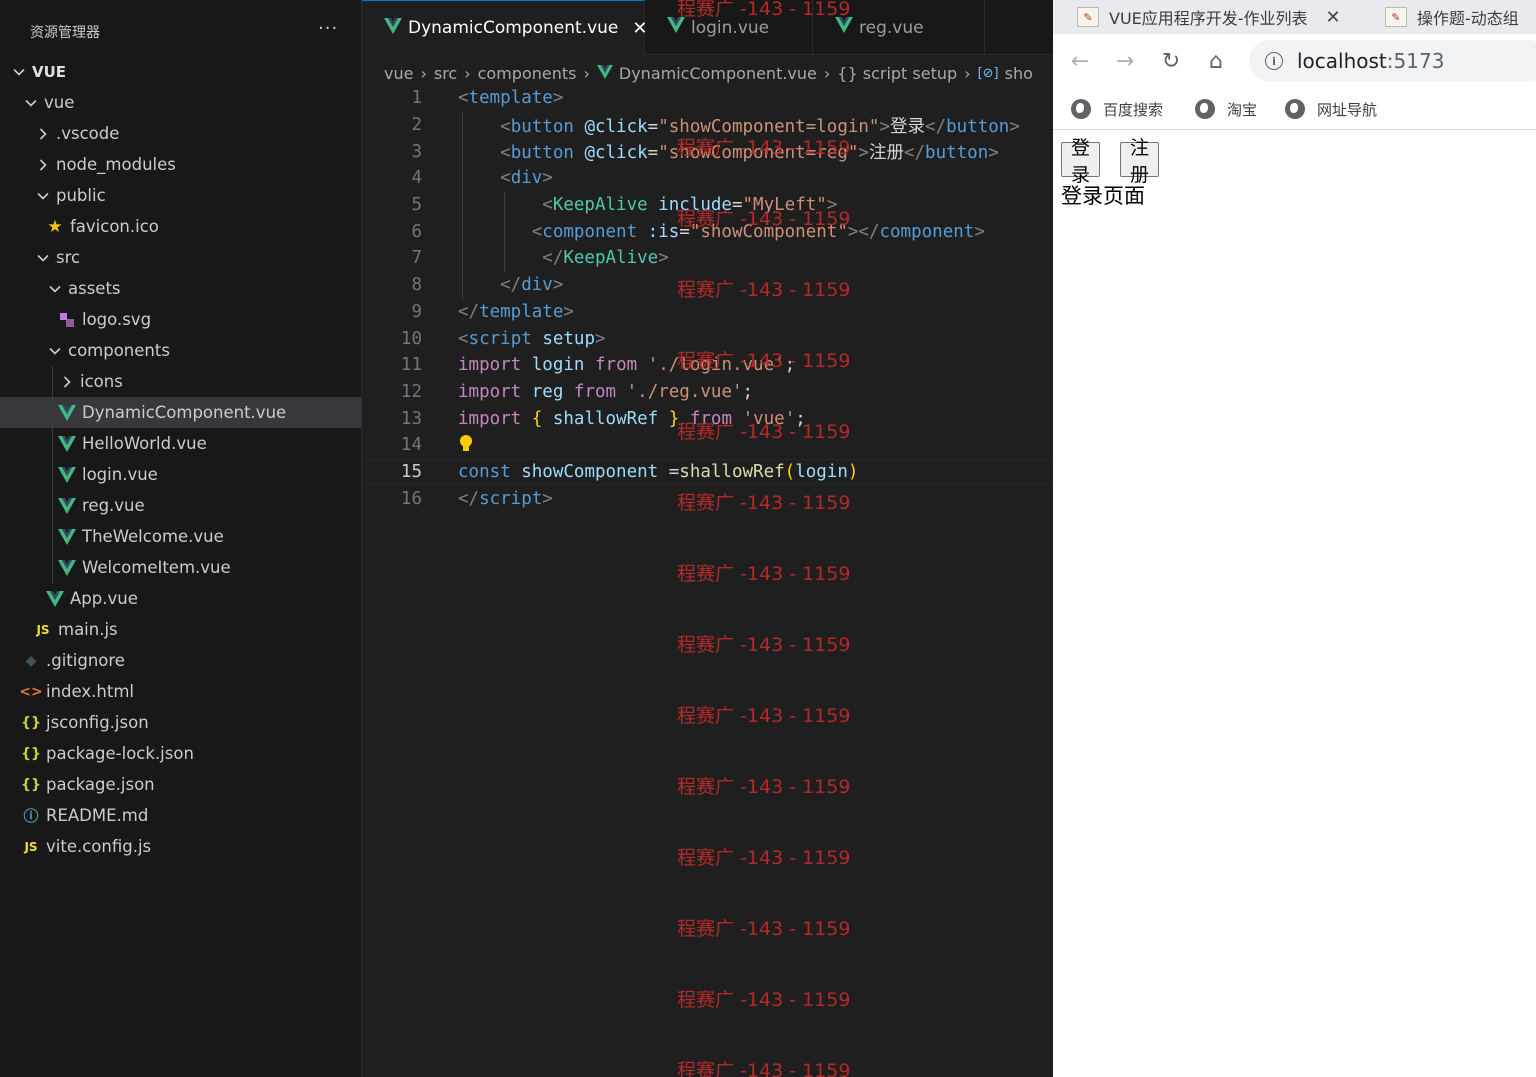 The height and width of the screenshot is (1077, 1536). Describe the element at coordinates (181, 226) in the screenshot. I see `tree-item: ★ favicon.ico` at that location.